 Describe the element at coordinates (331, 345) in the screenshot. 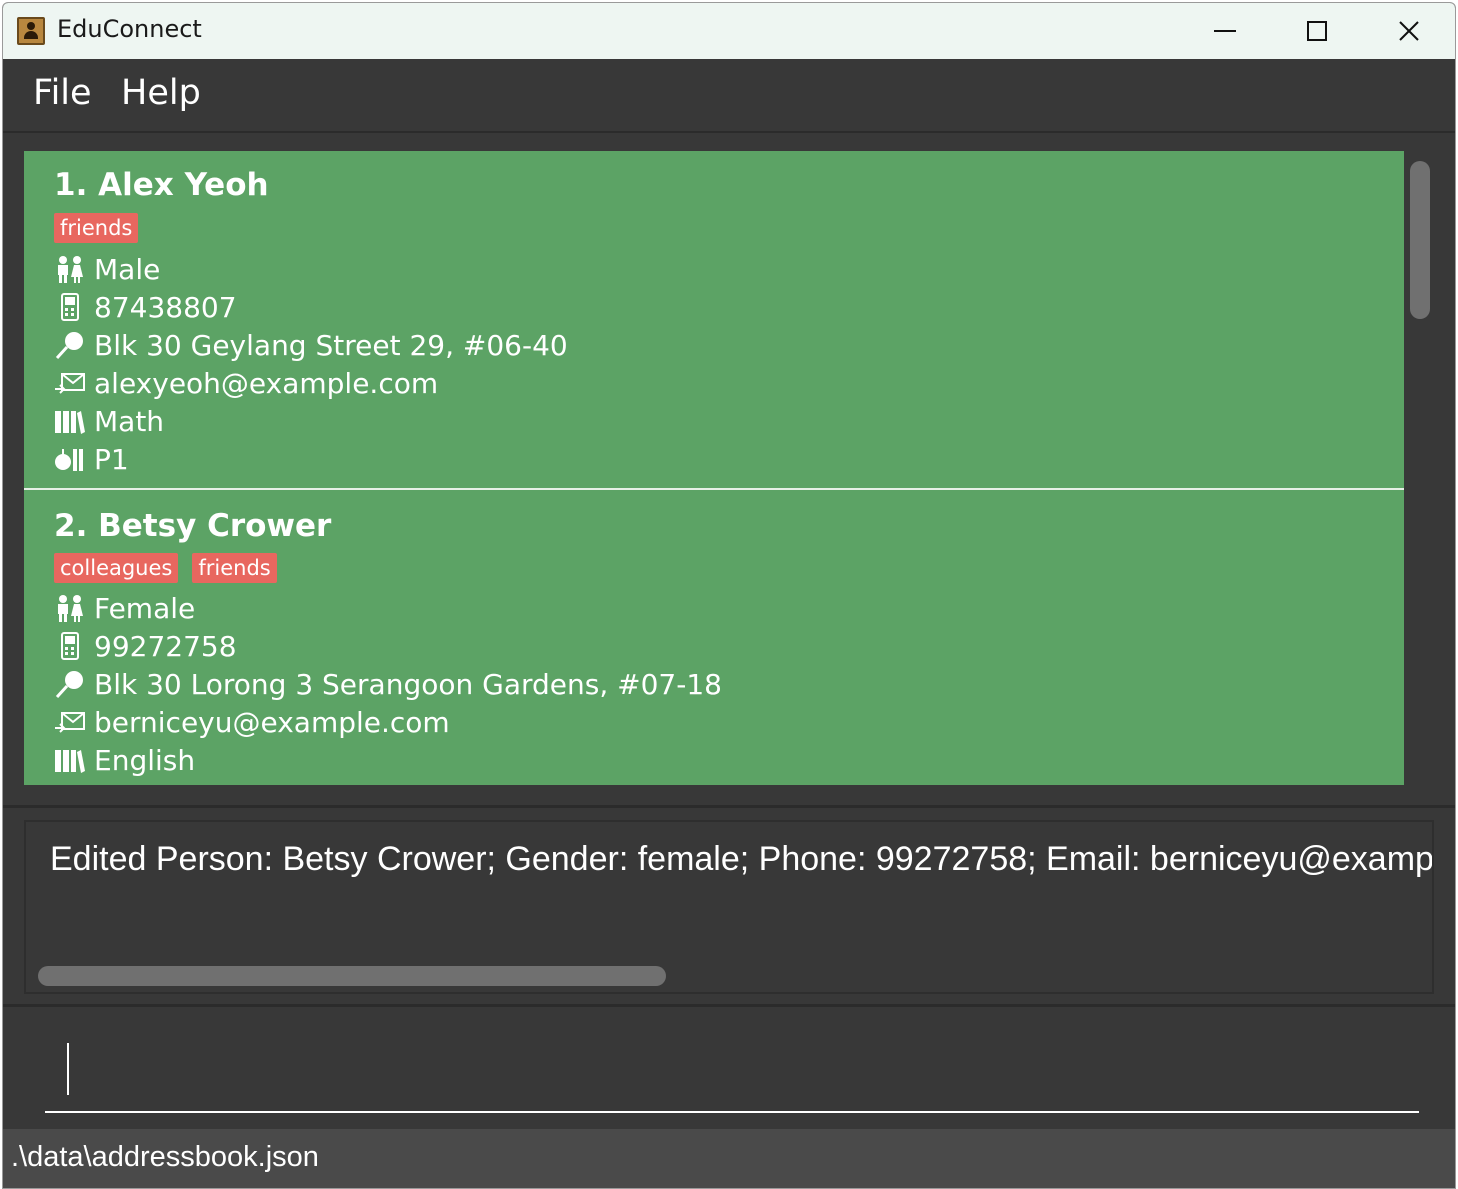

I see `address-value: Blk 30 Geylang Street 29, #06-40` at that location.